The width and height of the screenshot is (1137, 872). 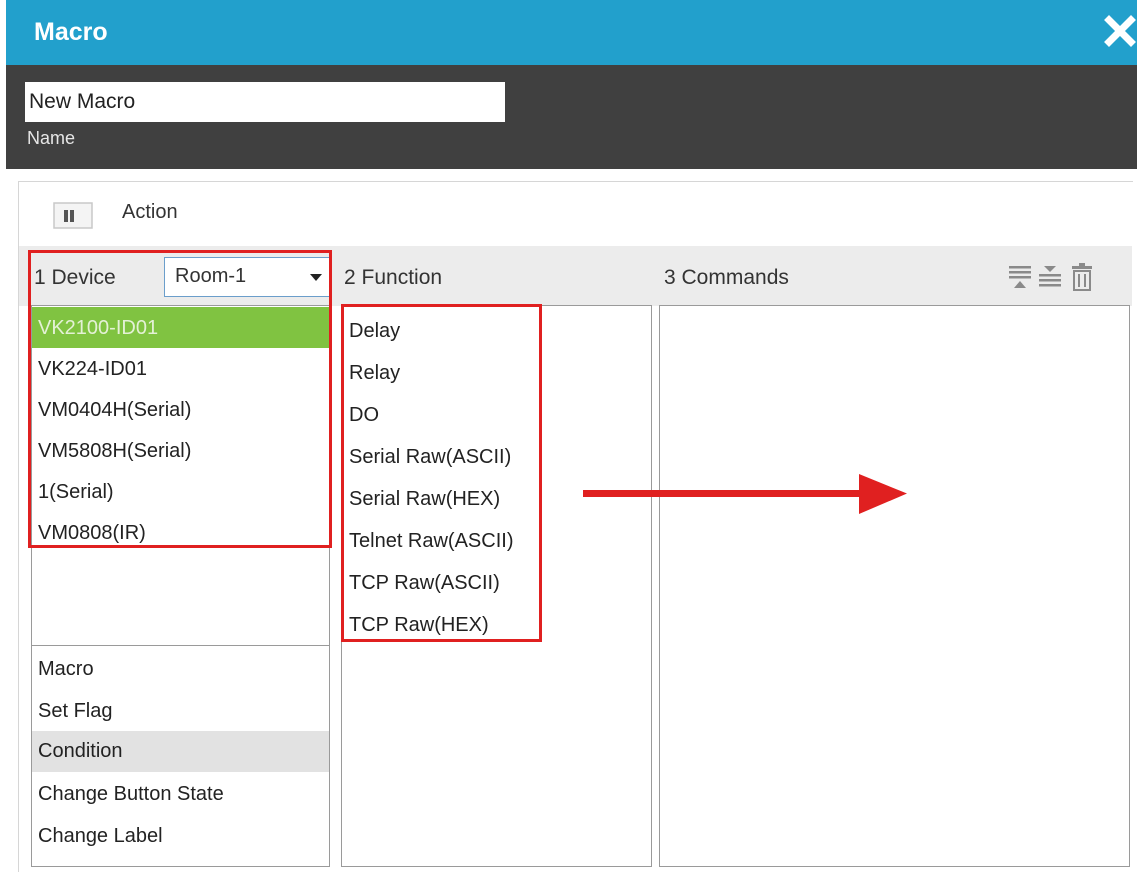 I want to click on action-item-label: Set Flag, so click(x=75, y=711).